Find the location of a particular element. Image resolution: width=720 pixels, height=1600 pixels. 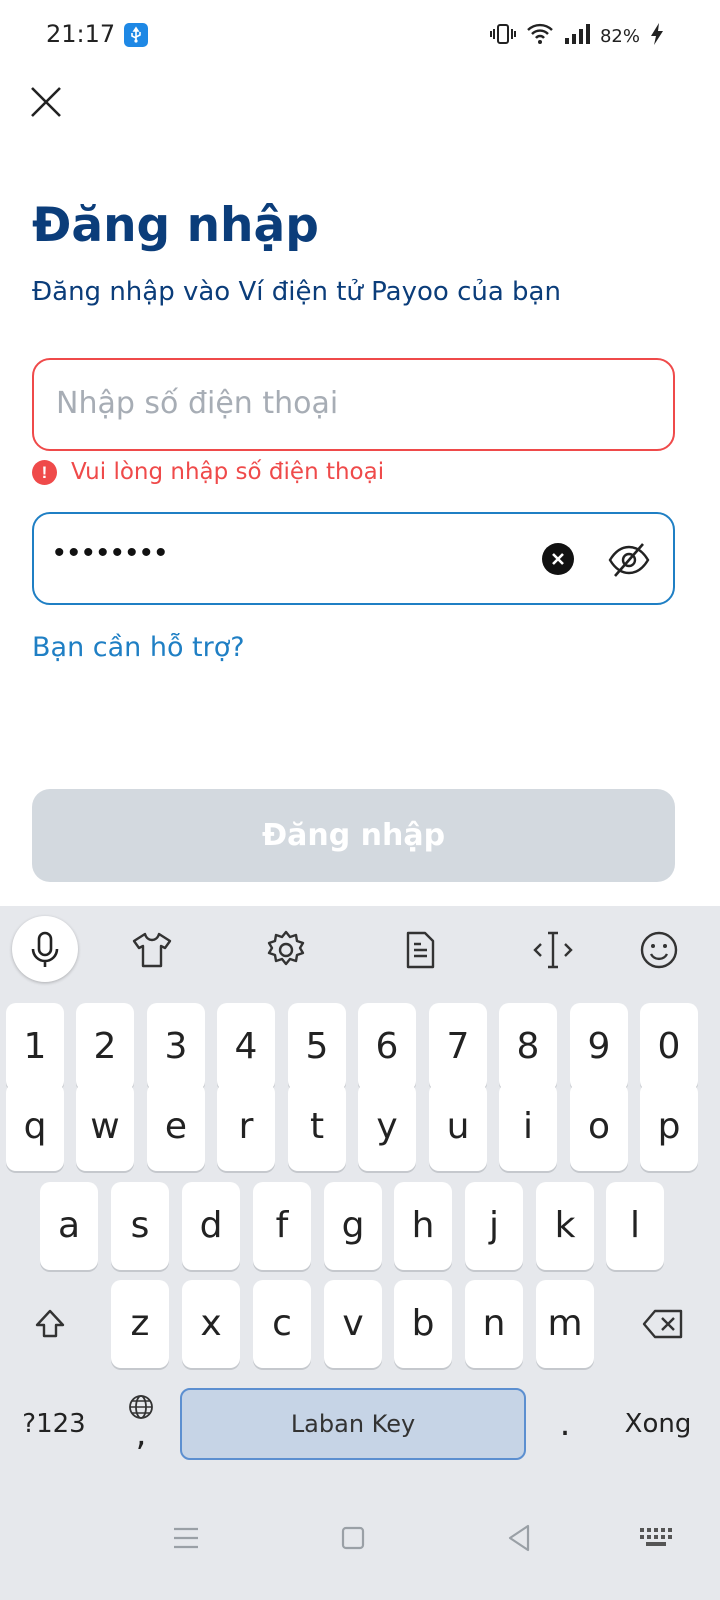

key-1: 1 is located at coordinates (35, 1047).